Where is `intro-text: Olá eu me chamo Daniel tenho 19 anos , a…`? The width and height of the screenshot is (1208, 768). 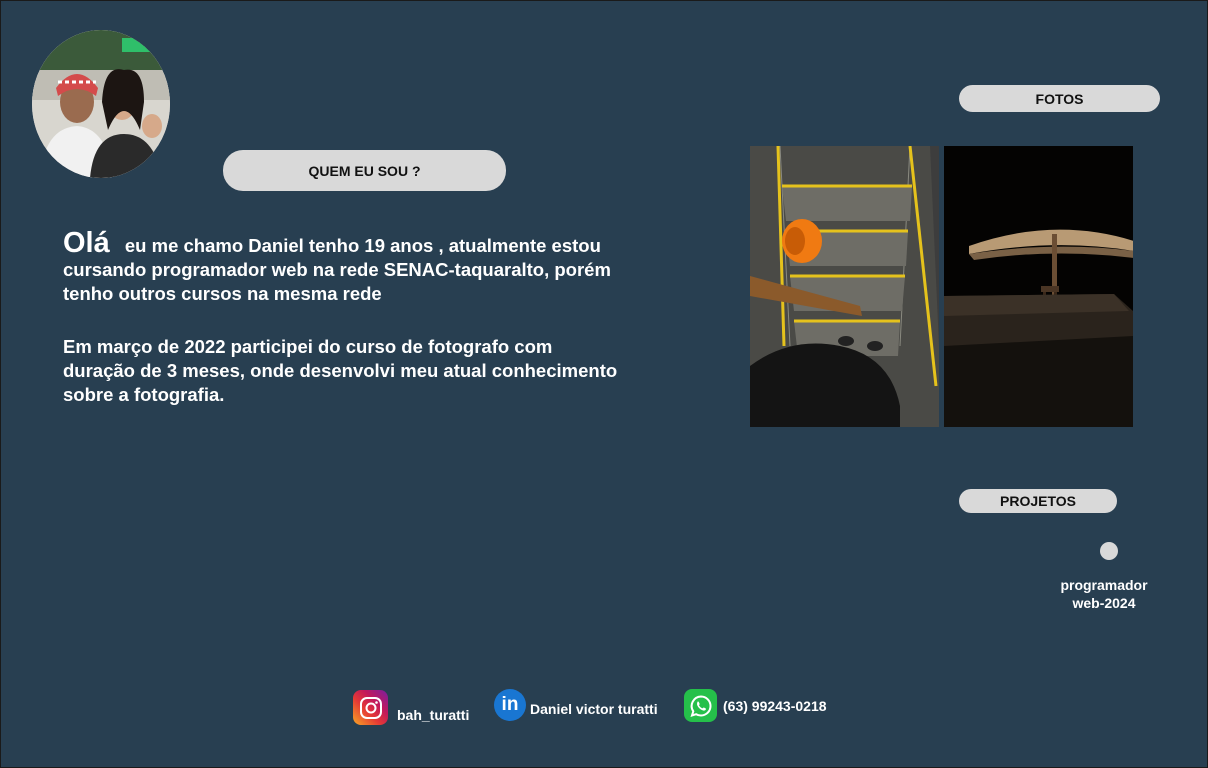
intro-text: Olá eu me chamo Daniel tenho 19 anos , a… is located at coordinates (343, 267).